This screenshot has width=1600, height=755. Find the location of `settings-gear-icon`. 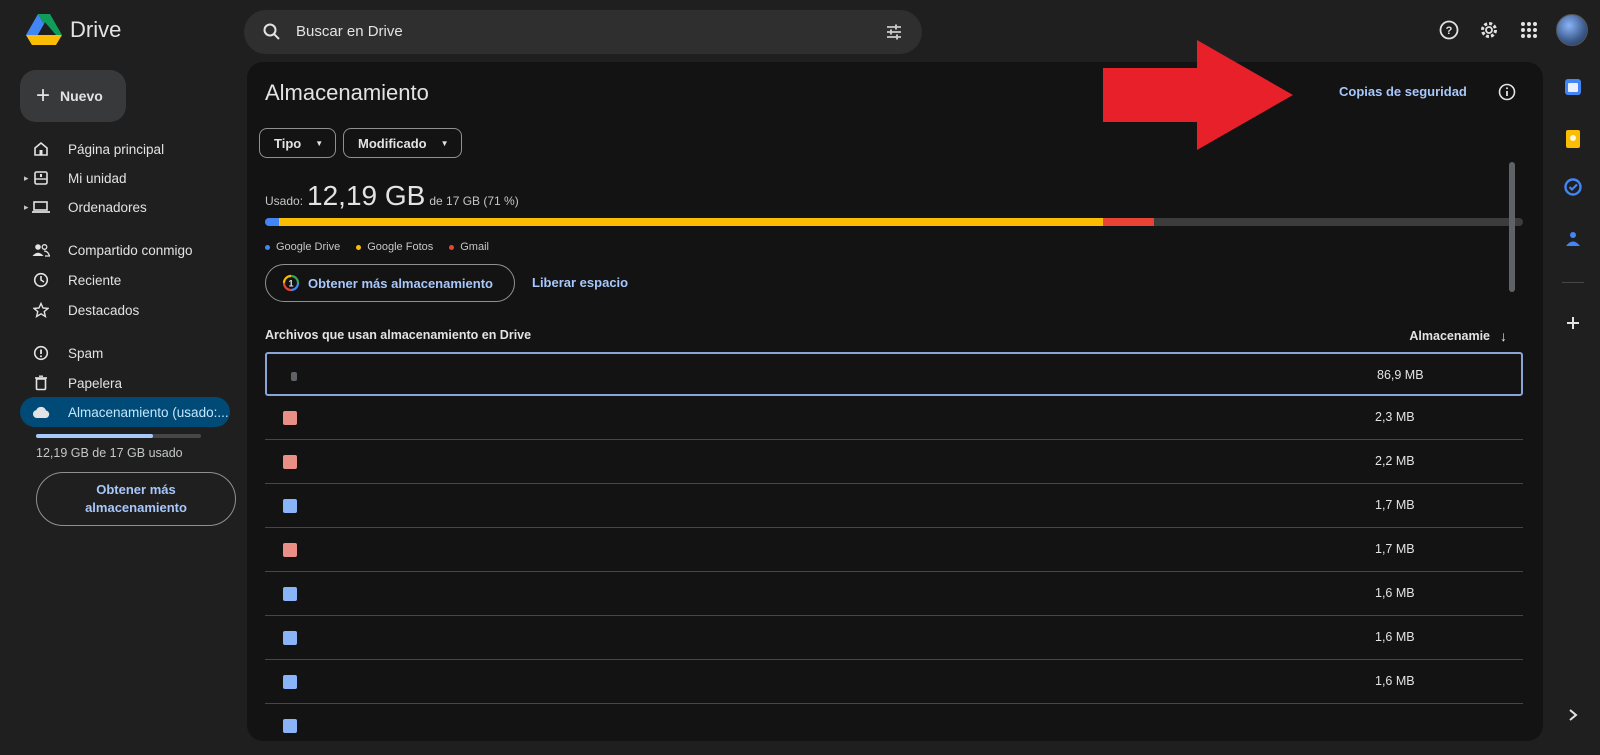

settings-gear-icon is located at coordinates (1489, 30).